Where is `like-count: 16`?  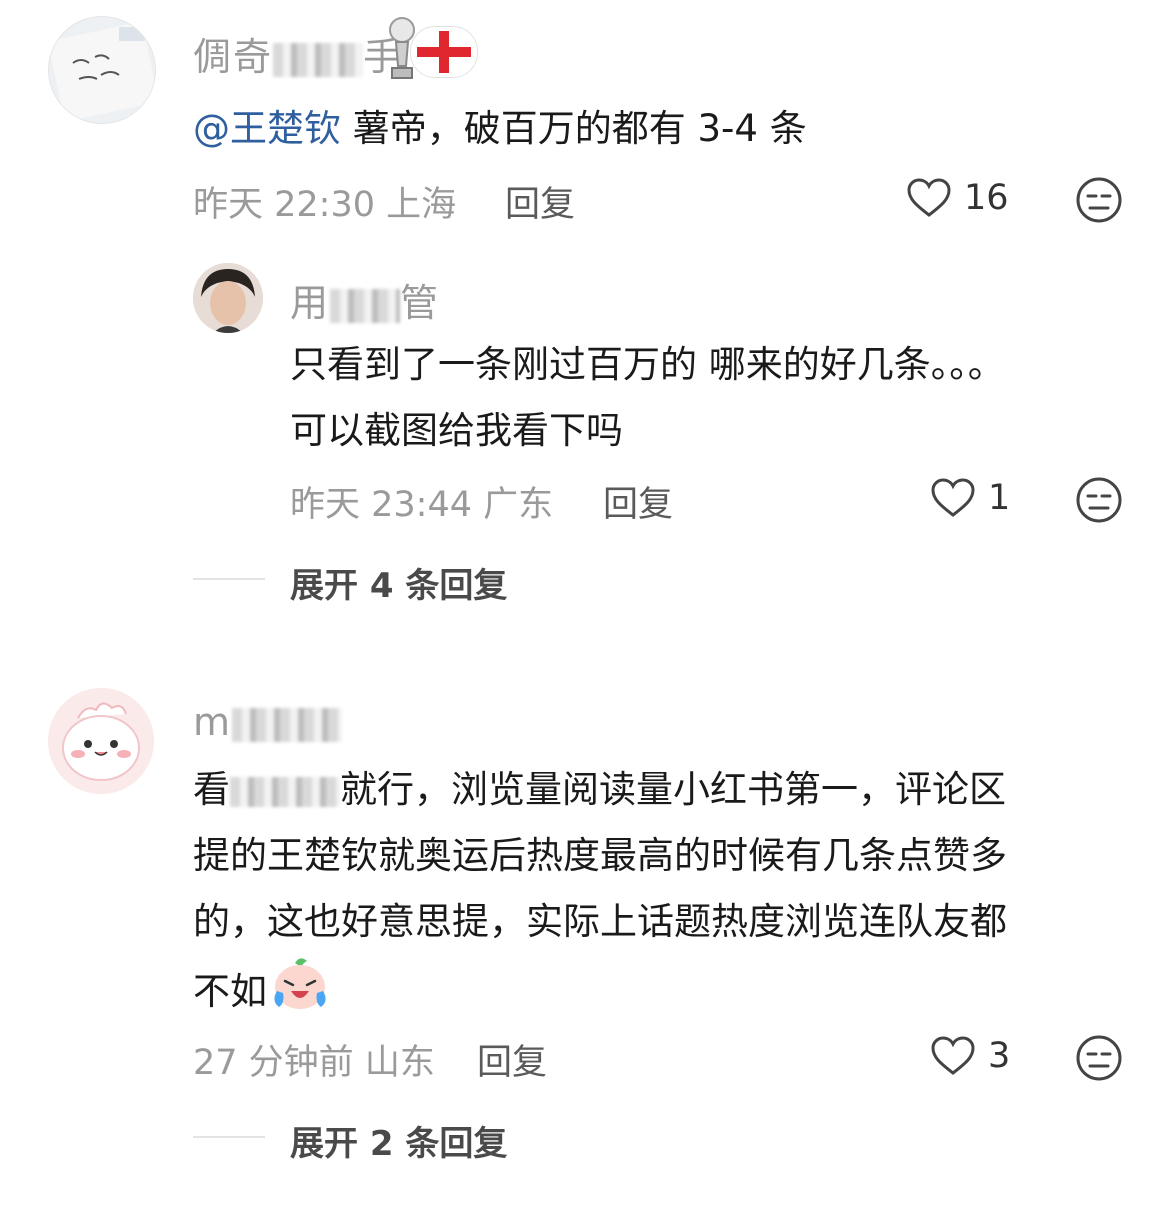 like-count: 16 is located at coordinates (986, 198).